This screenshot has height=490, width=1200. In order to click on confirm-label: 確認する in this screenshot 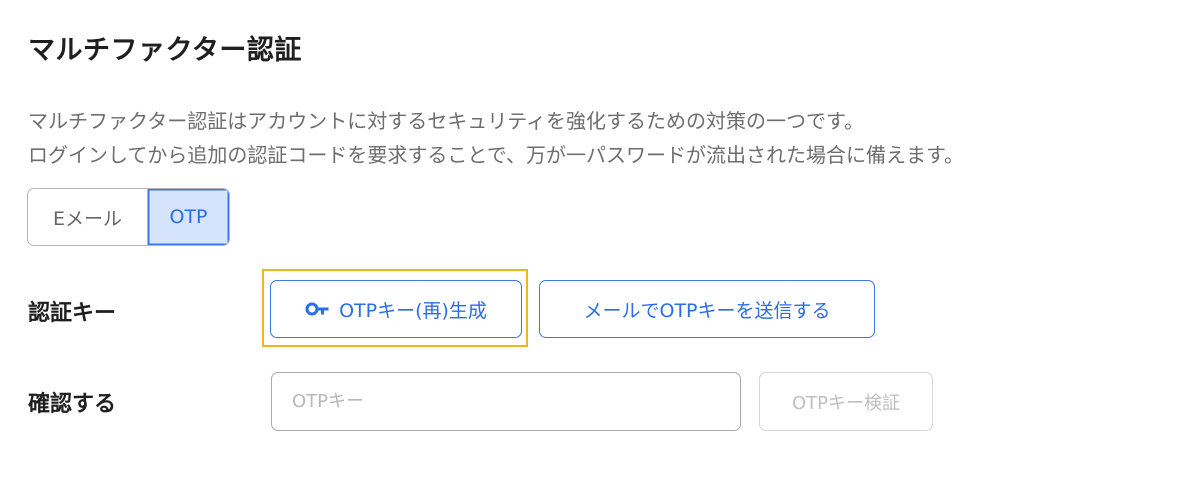, I will do `click(72, 404)`.